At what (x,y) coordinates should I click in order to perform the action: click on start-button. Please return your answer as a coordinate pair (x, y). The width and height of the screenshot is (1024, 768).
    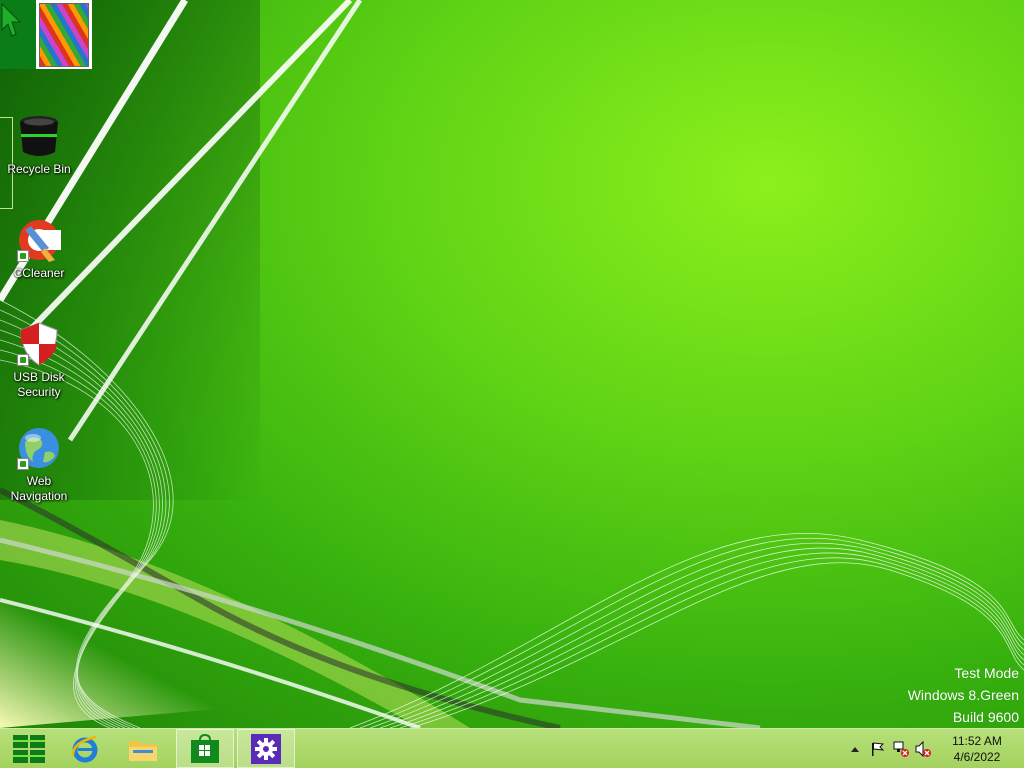
    Looking at the image, I should click on (29, 748).